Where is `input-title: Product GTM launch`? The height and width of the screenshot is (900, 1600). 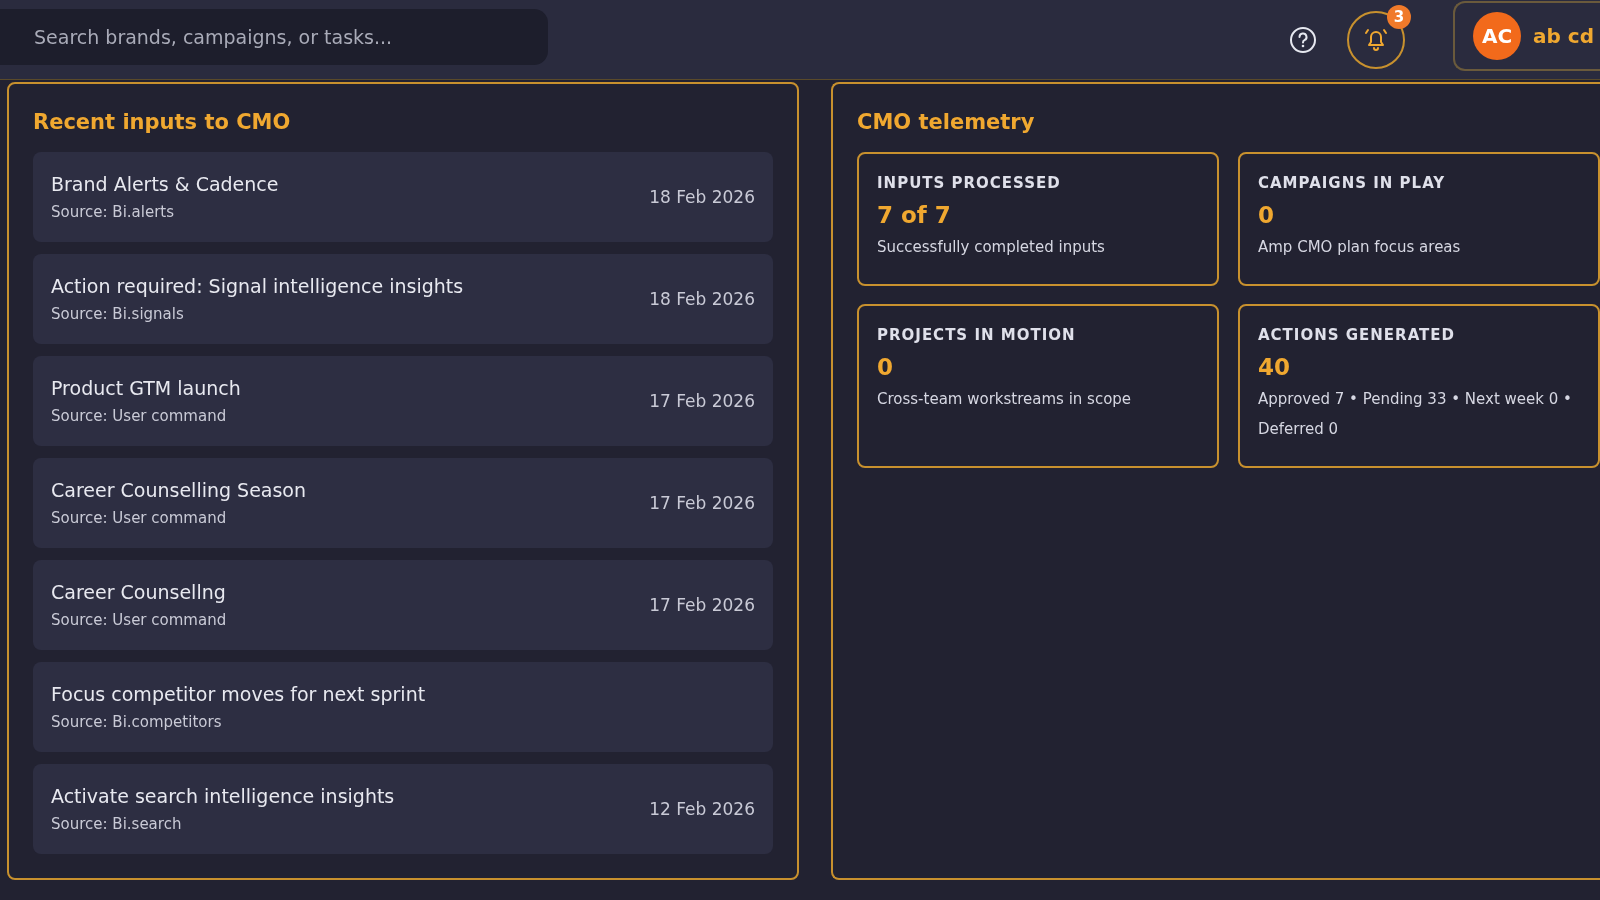 input-title: Product GTM launch is located at coordinates (146, 388).